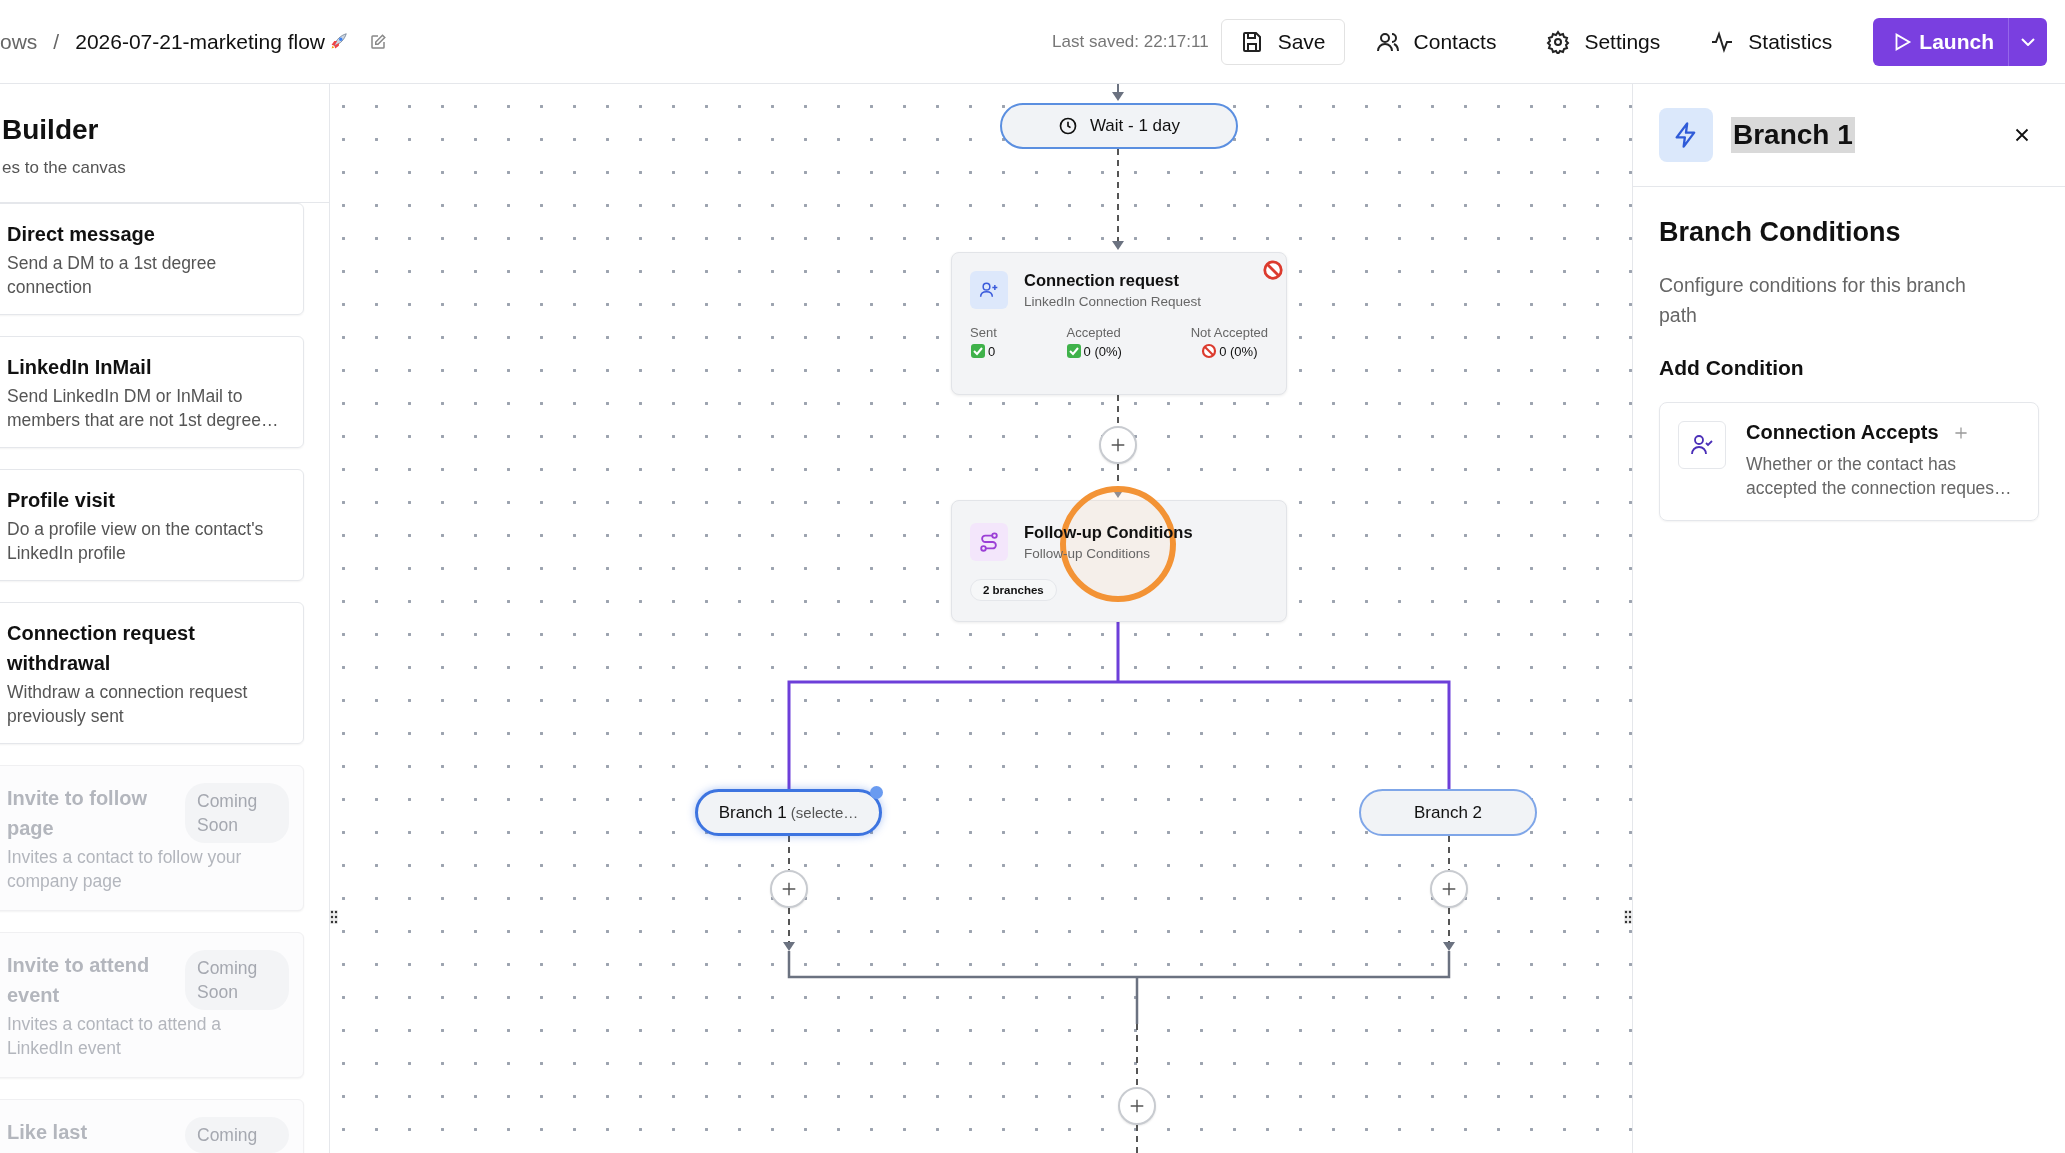  I want to click on panel-heading: Branch Conditions, so click(1780, 232).